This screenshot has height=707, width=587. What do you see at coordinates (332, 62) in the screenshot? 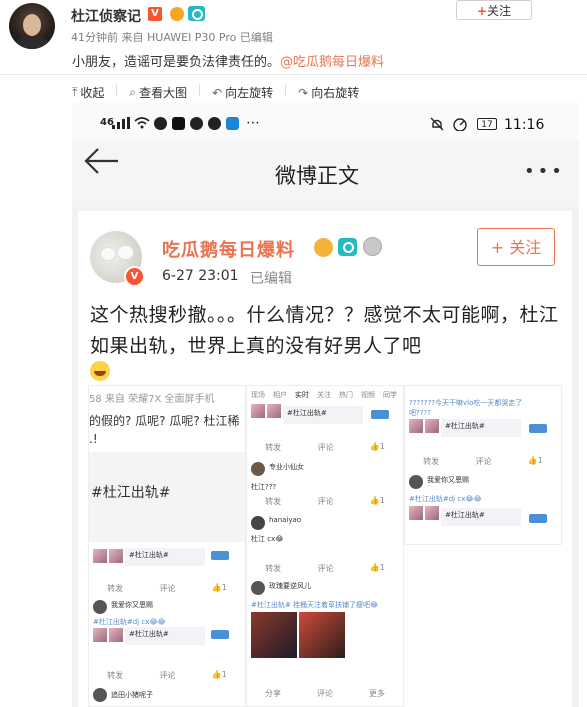
I see `mention-link: @吃瓜鹅每日爆料` at bounding box center [332, 62].